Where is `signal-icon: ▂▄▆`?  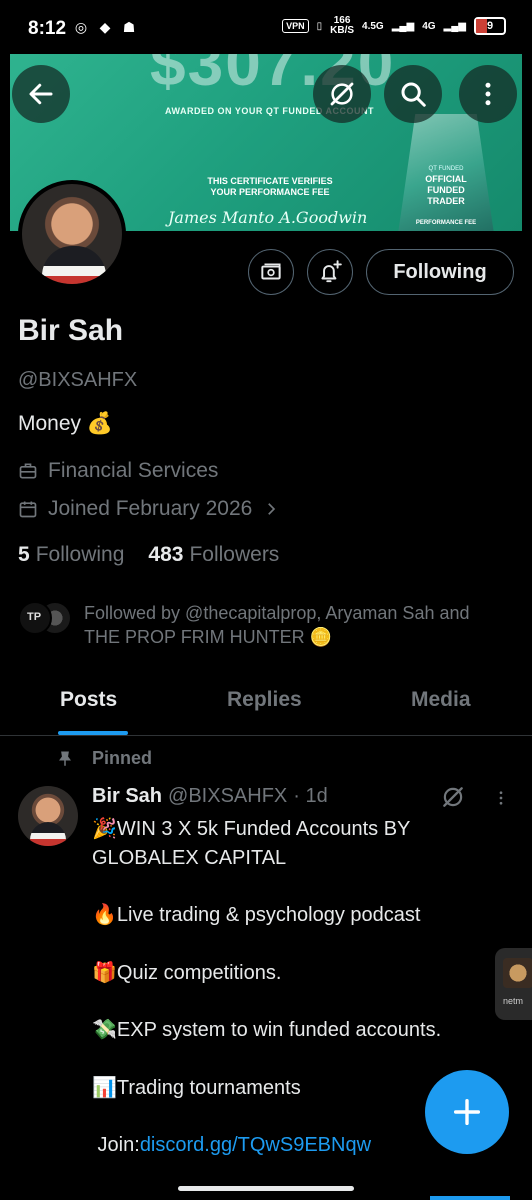 signal-icon: ▂▄▆ is located at coordinates (403, 26).